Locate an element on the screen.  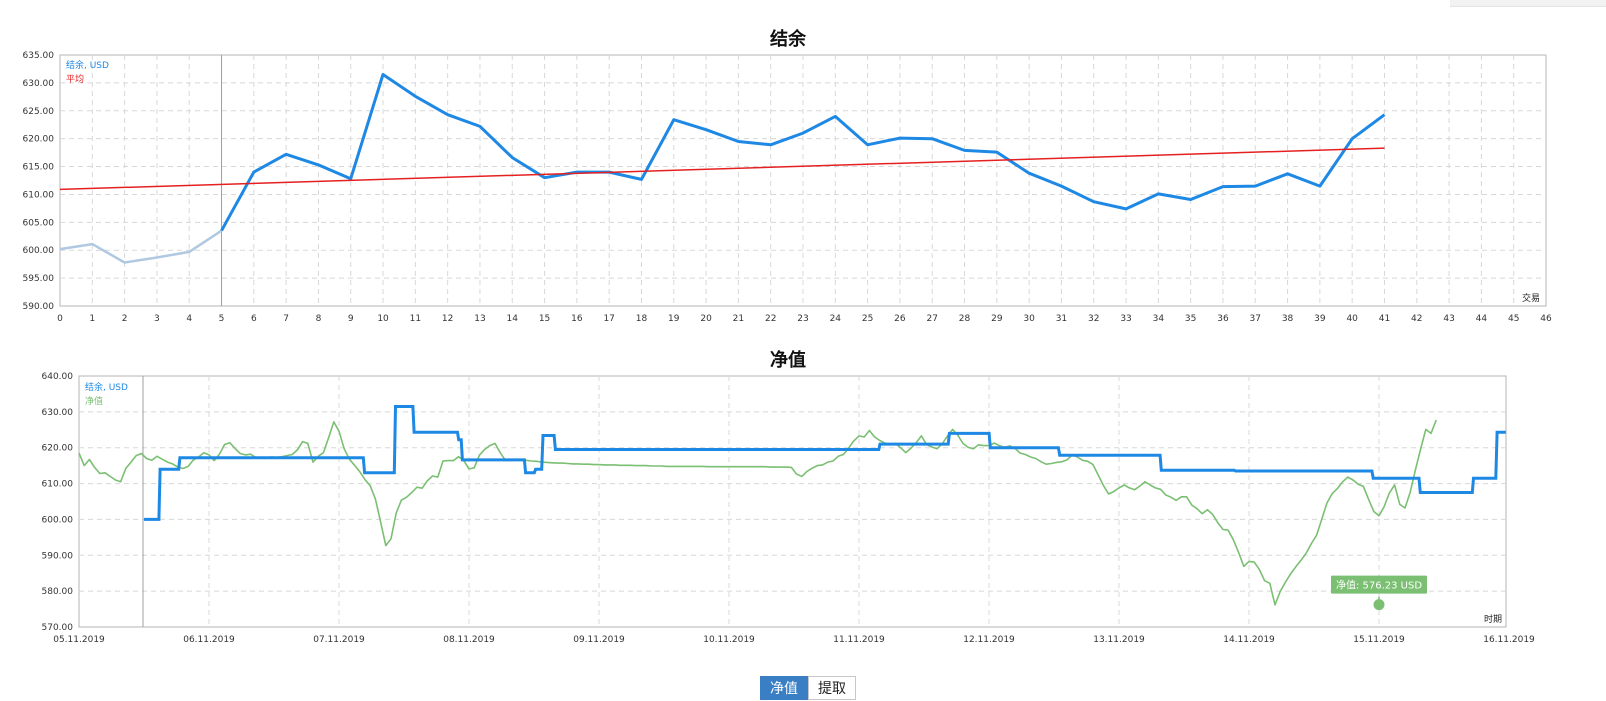
equity-x-axis-label: 时期 is located at coordinates (1493, 619).